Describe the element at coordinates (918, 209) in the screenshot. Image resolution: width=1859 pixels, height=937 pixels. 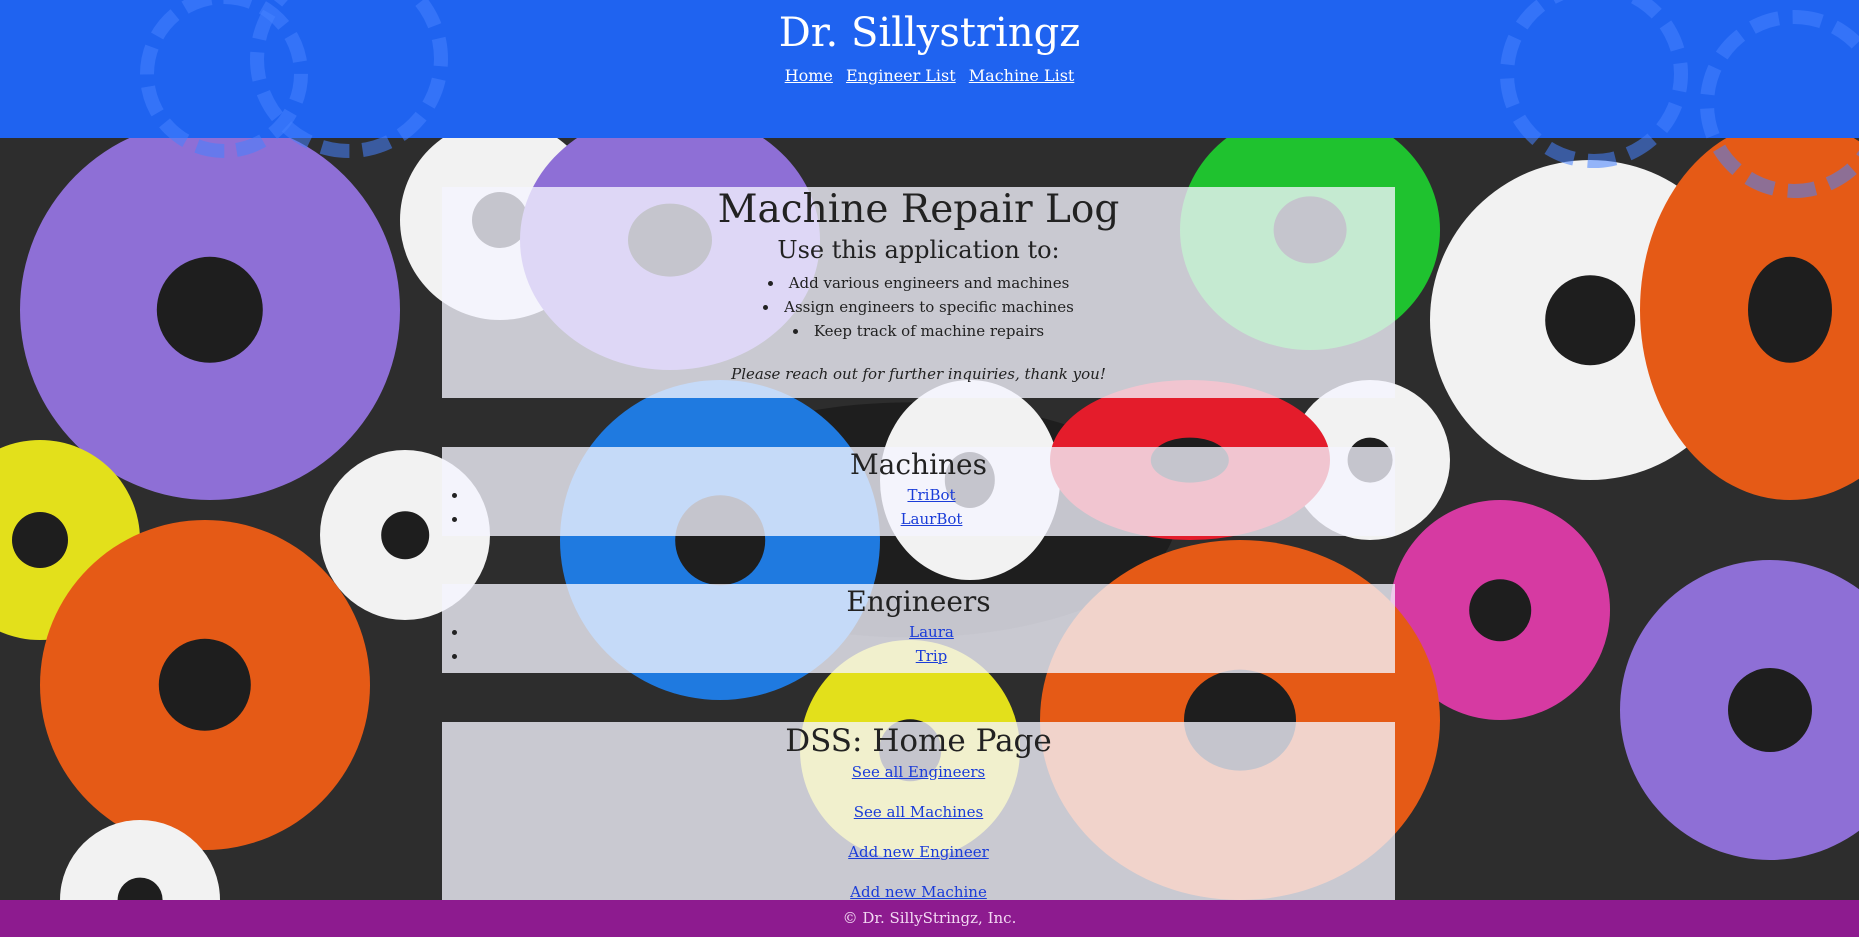
I see `page-title: Machine Repair Log` at that location.